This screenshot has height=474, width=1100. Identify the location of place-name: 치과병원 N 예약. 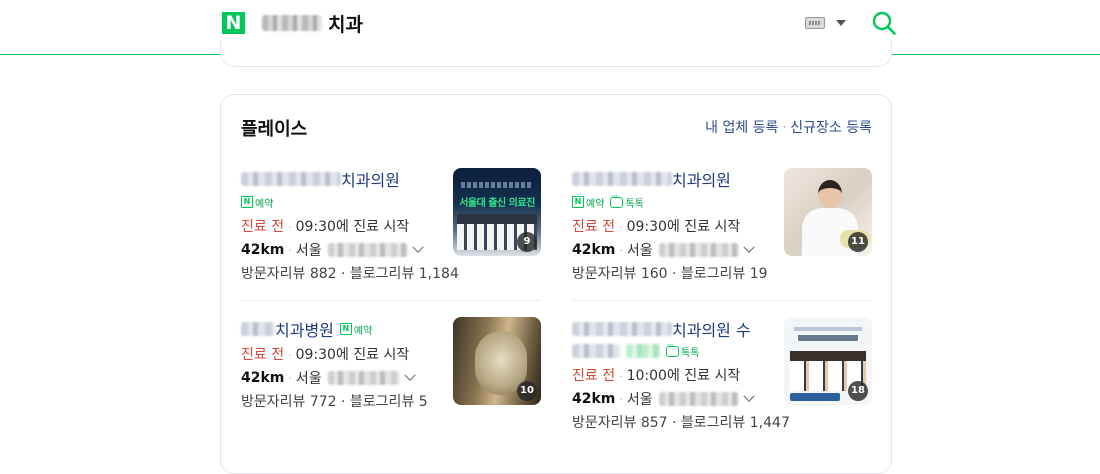
(306, 329).